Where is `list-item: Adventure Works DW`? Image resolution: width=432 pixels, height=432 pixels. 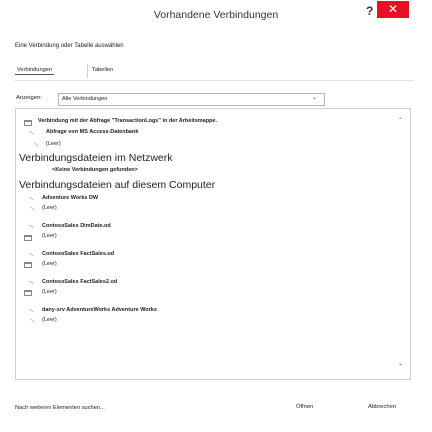
list-item: Adventure Works DW is located at coordinates (70, 198).